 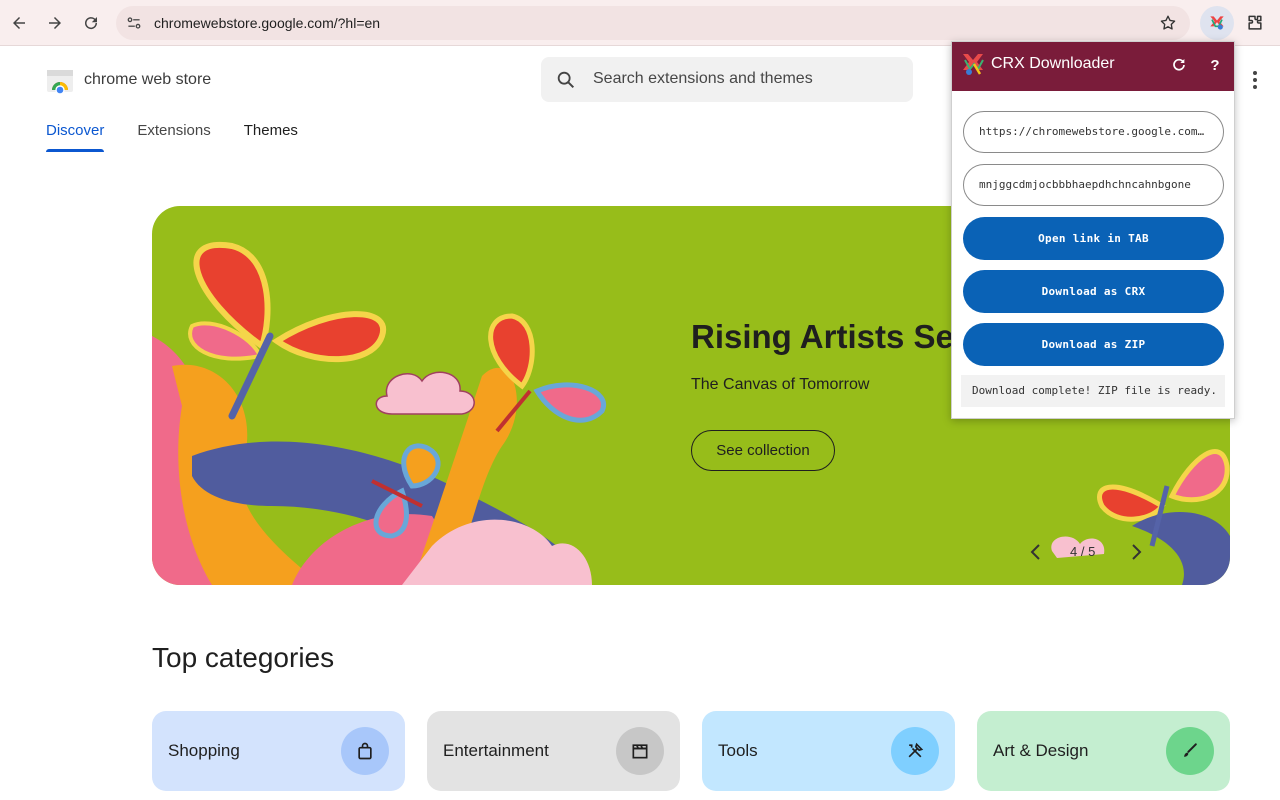 I want to click on category-entertainment: Entertainment, so click(x=553, y=751).